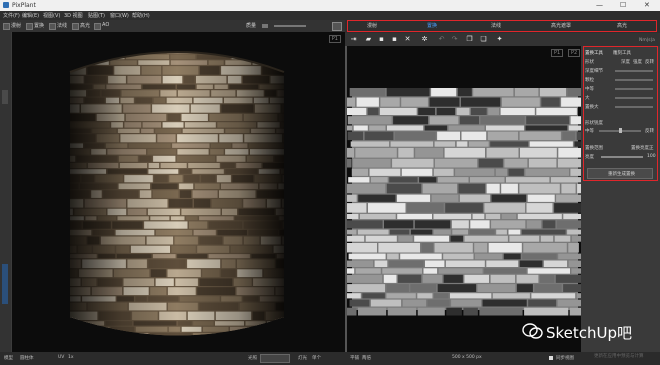 The height and width of the screenshot is (365, 660). Describe the element at coordinates (353, 39) in the screenshot. I see `import-arrow-icon: ⇥` at that location.